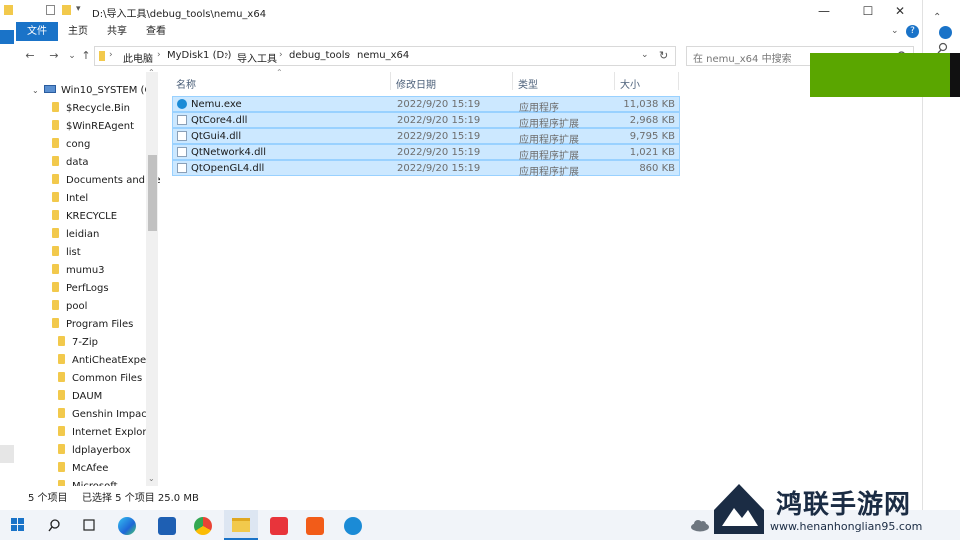 This screenshot has width=960, height=540. What do you see at coordinates (54, 525) in the screenshot?
I see `search-icon` at bounding box center [54, 525].